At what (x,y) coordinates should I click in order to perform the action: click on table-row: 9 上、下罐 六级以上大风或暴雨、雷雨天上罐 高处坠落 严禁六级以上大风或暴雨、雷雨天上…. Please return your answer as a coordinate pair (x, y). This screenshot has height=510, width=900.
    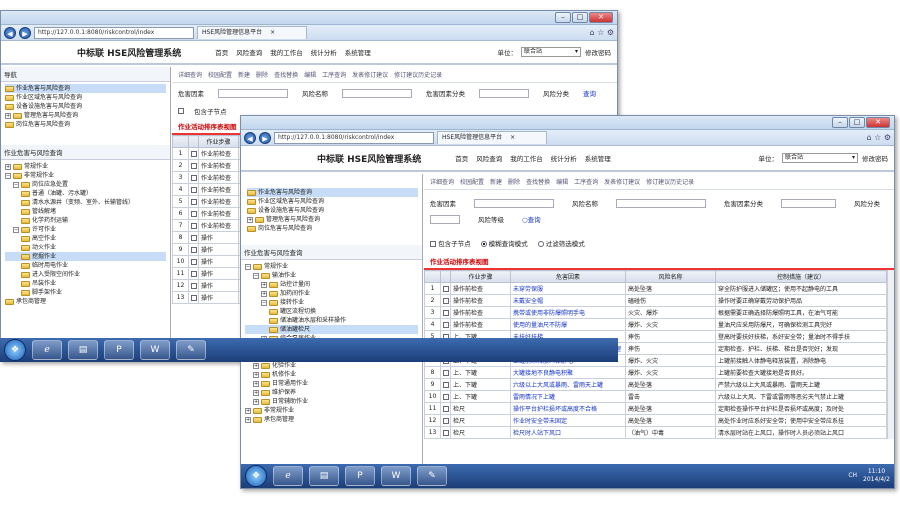
    Looking at the image, I should click on (655, 384).